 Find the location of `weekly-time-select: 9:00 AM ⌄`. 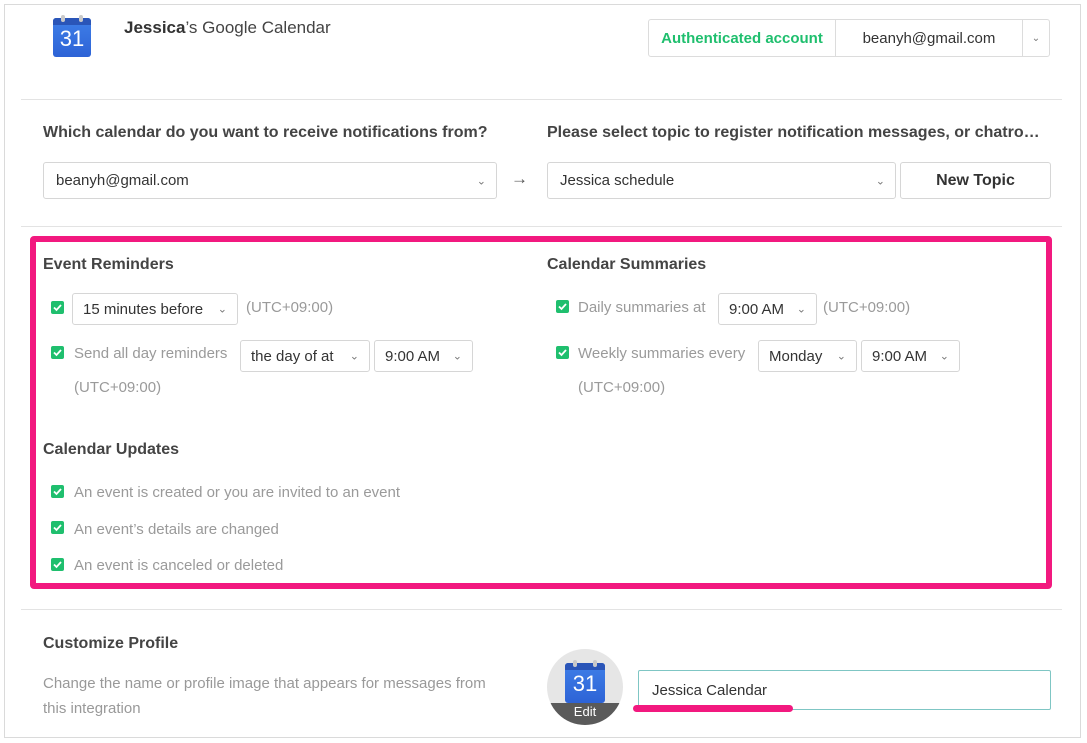

weekly-time-select: 9:00 AM ⌄ is located at coordinates (910, 356).